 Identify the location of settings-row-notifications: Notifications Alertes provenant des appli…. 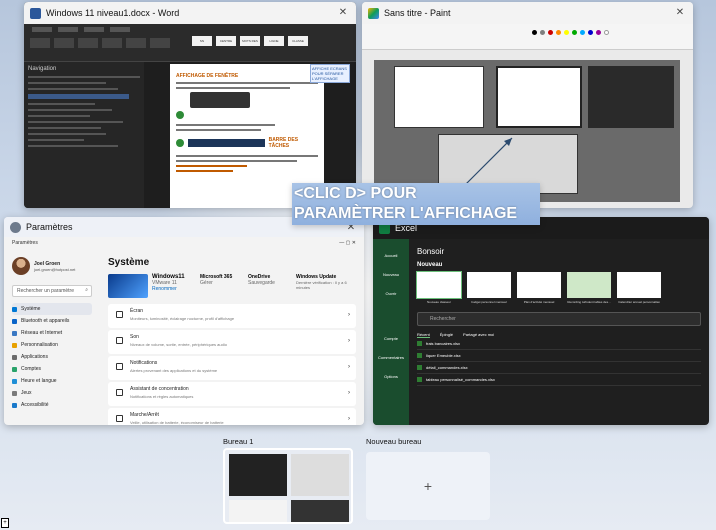
(232, 368).